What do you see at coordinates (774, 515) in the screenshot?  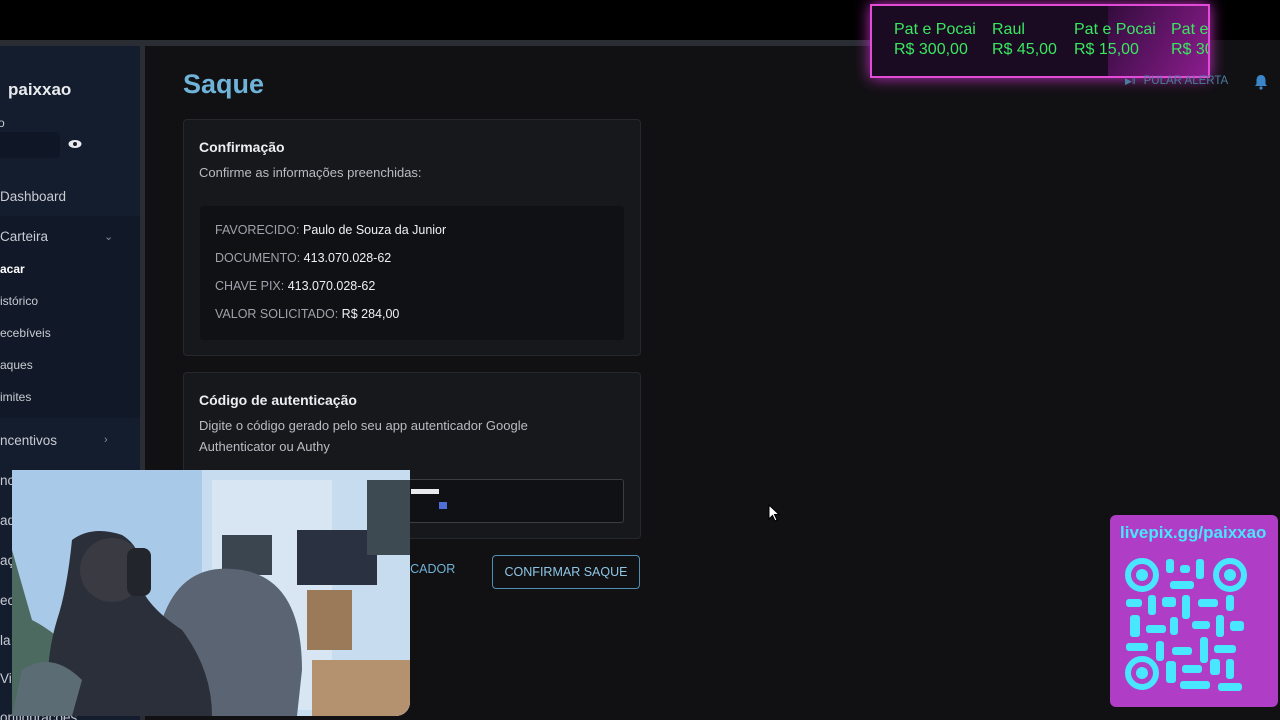 I see `mouse-pointer-icon` at bounding box center [774, 515].